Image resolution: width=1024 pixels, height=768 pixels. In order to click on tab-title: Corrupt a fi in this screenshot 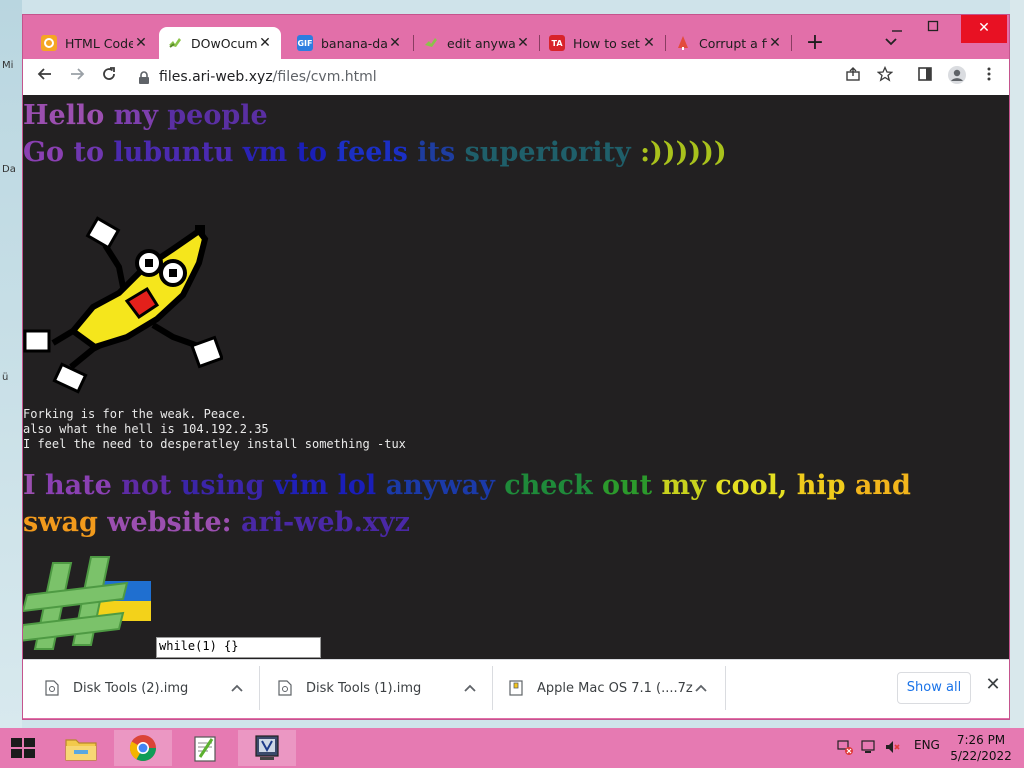, I will do `click(733, 43)`.